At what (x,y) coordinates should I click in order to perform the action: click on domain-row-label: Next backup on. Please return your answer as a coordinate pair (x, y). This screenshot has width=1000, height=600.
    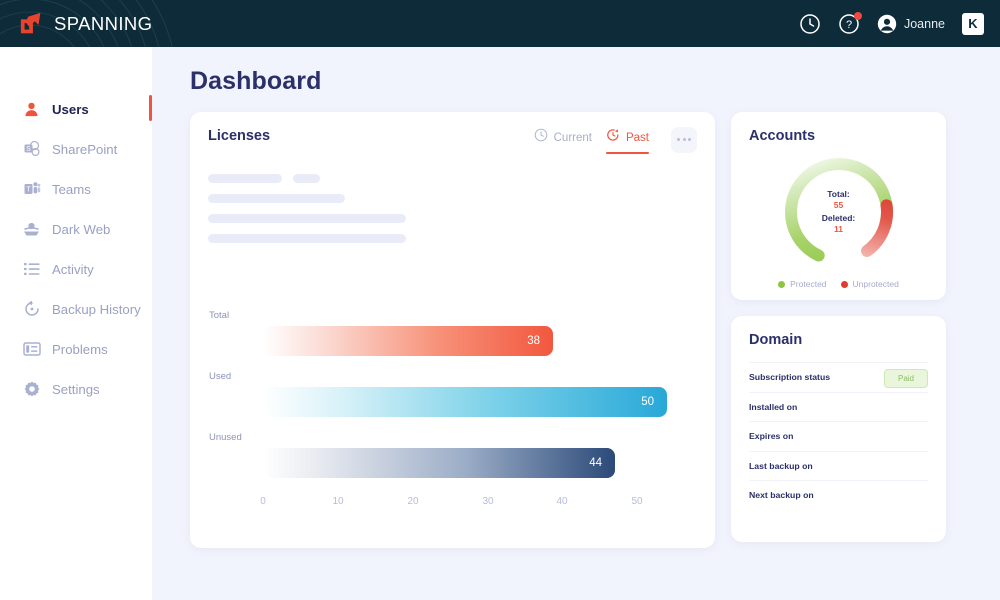
    Looking at the image, I should click on (781, 495).